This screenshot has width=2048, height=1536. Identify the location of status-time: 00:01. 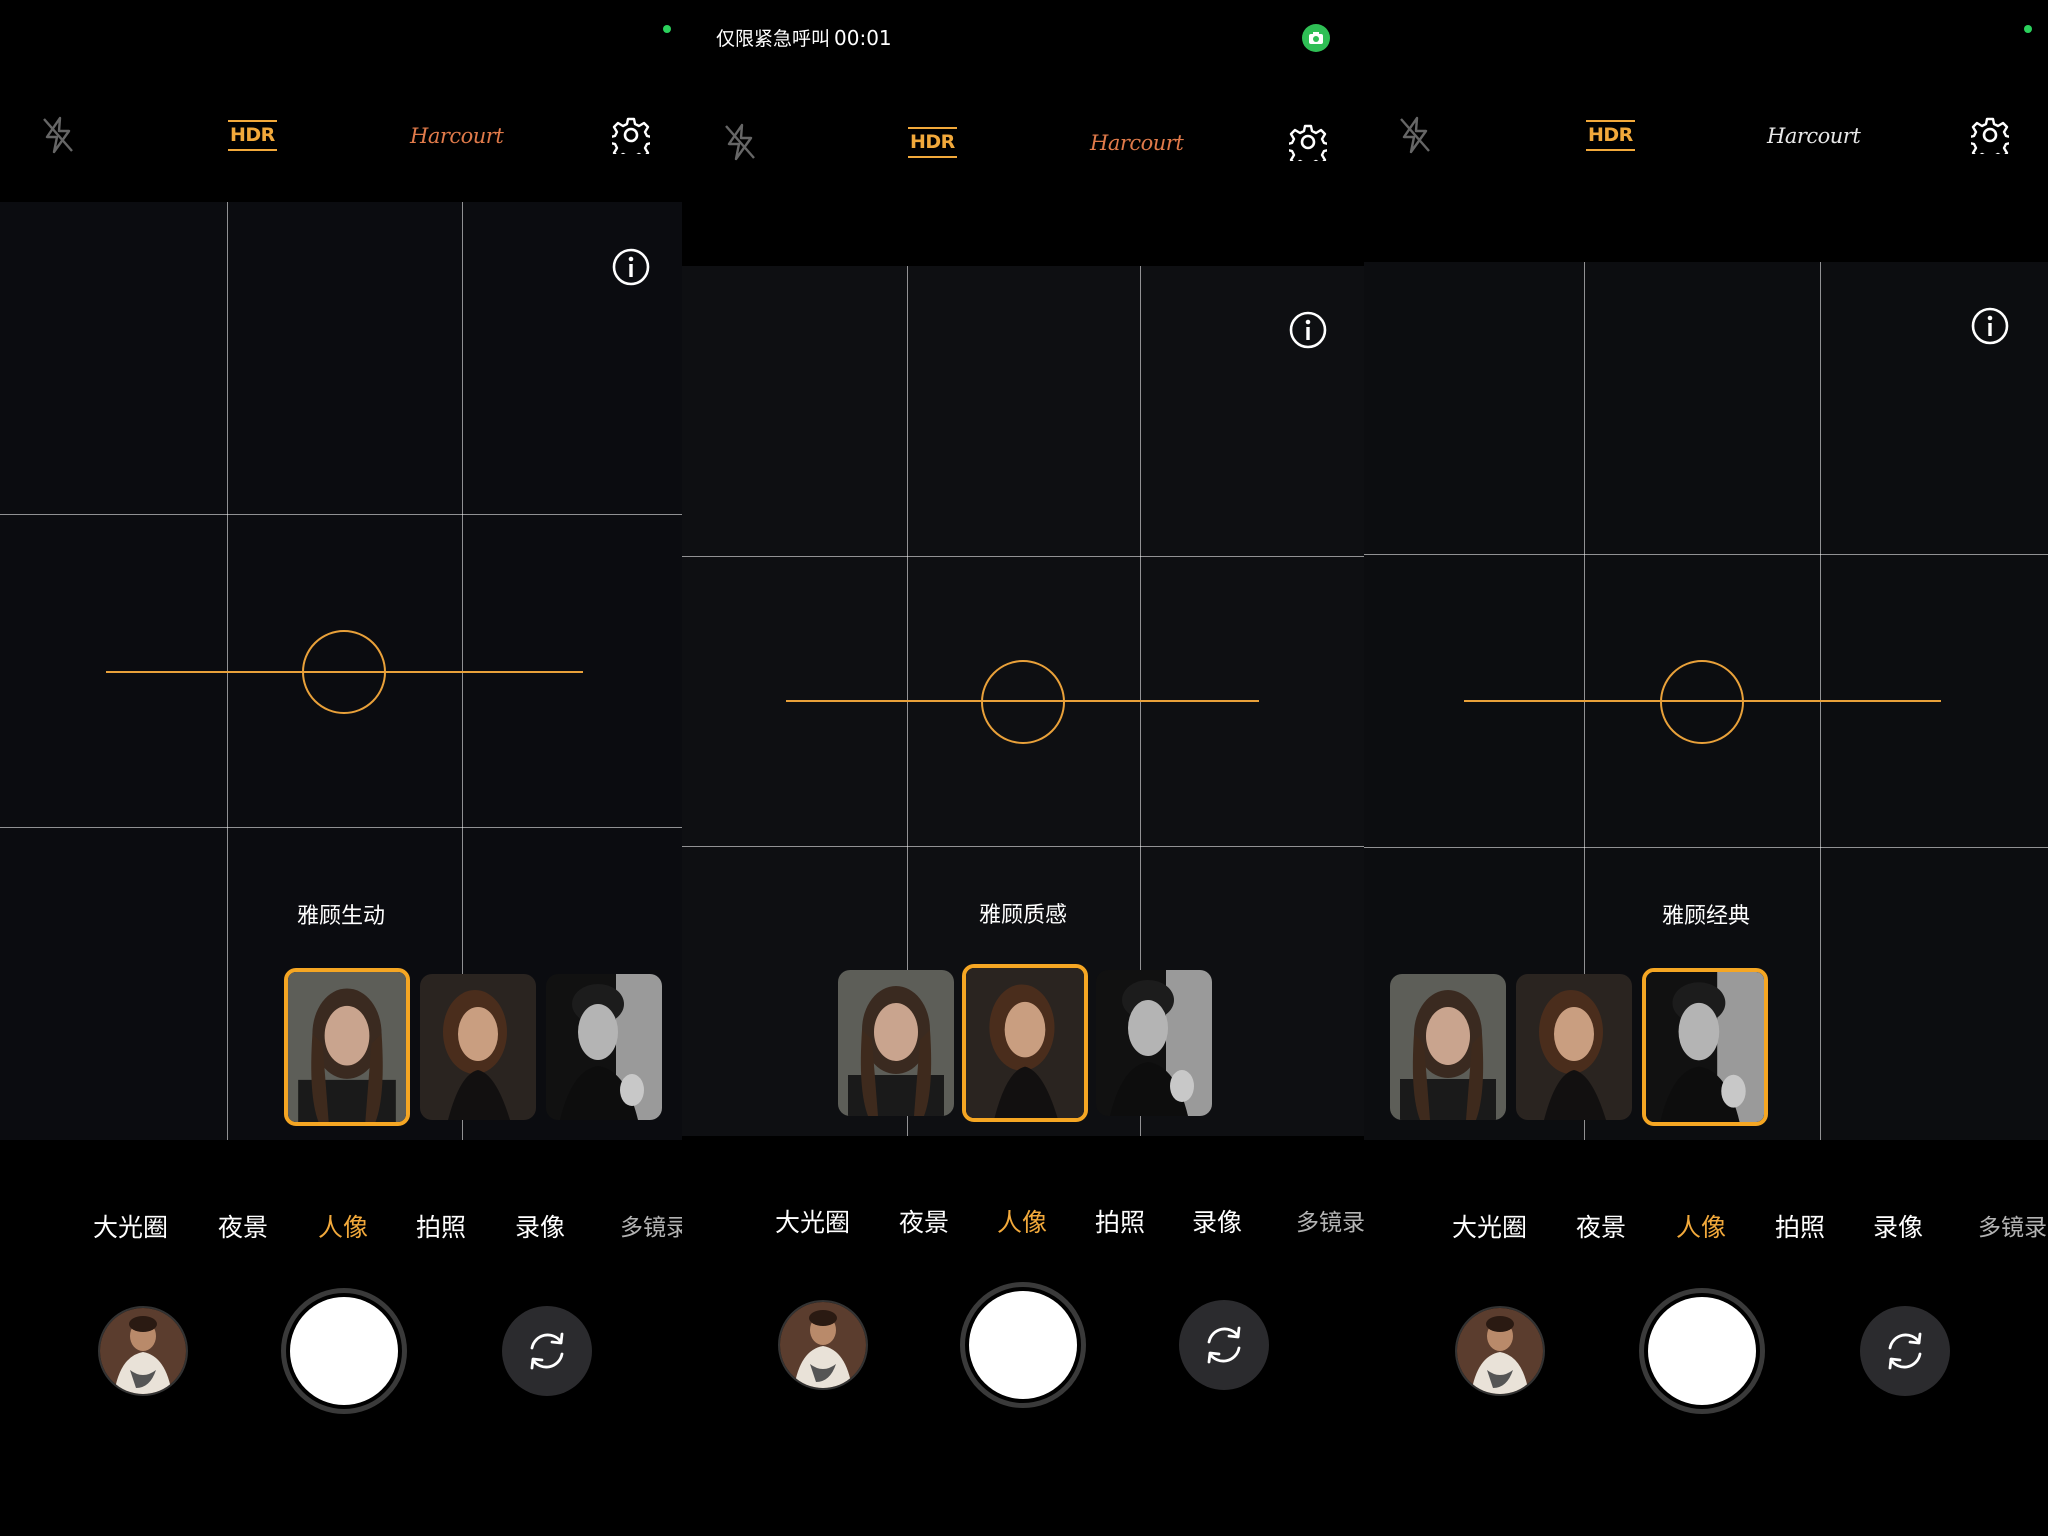
(863, 38).